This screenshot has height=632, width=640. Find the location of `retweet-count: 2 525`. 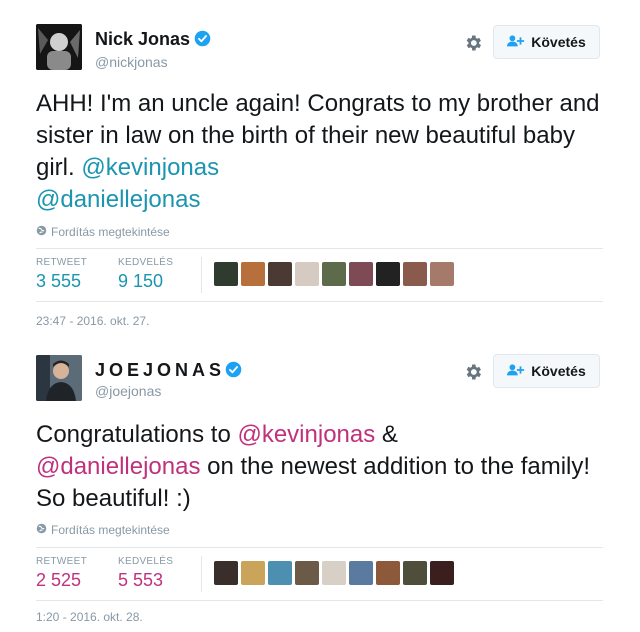

retweet-count: 2 525 is located at coordinates (59, 580).